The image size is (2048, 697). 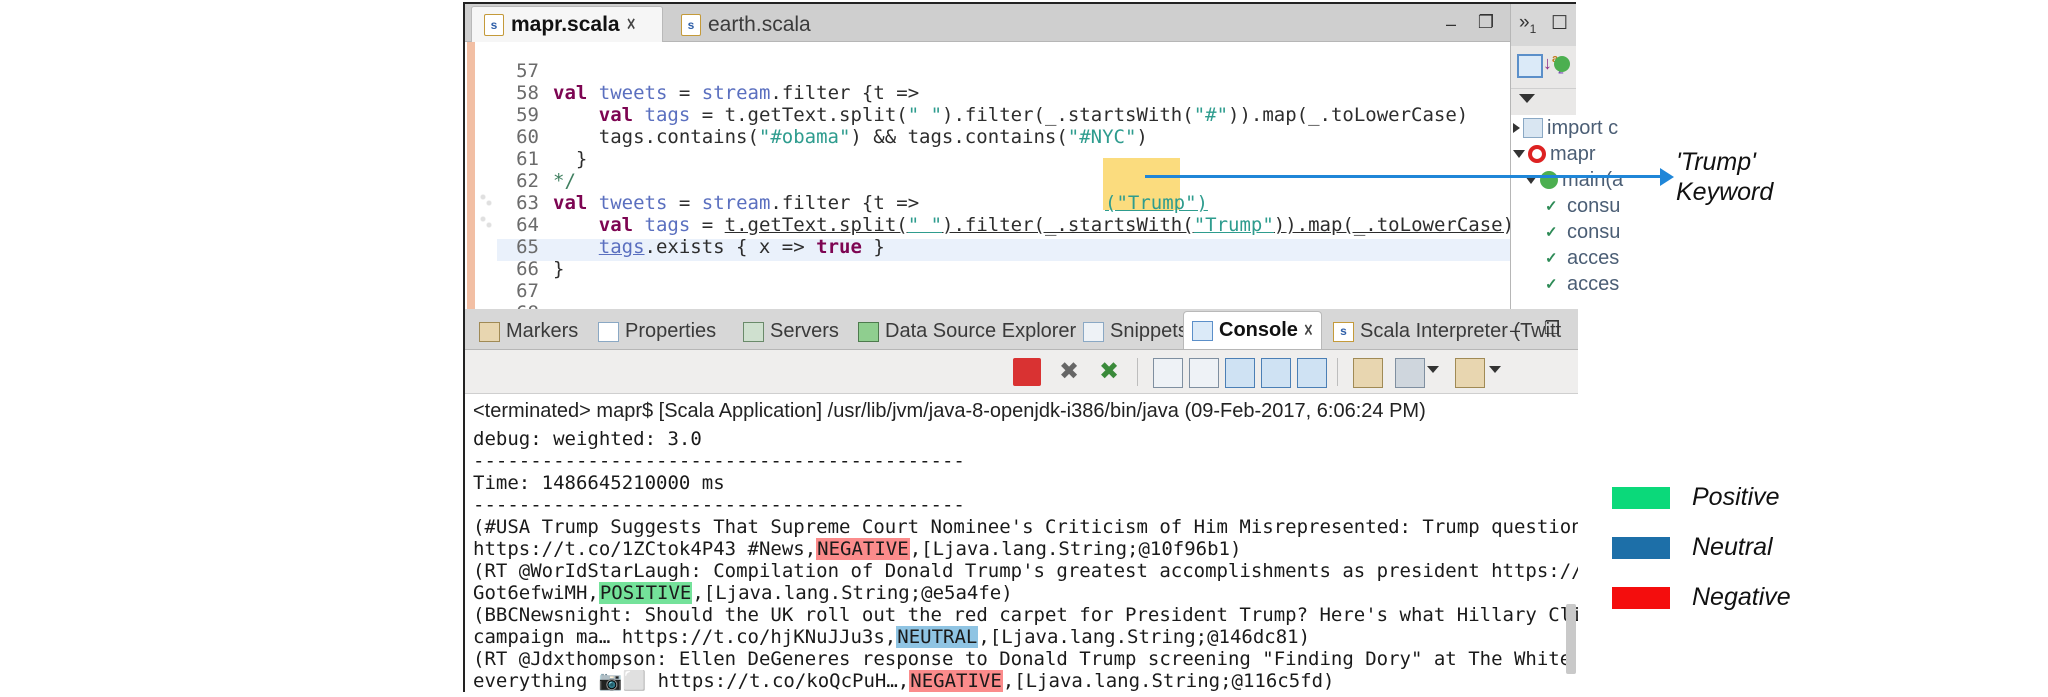 I want to click on code-line-highlight-overlay: ("Trump"), so click(x=1156, y=203).